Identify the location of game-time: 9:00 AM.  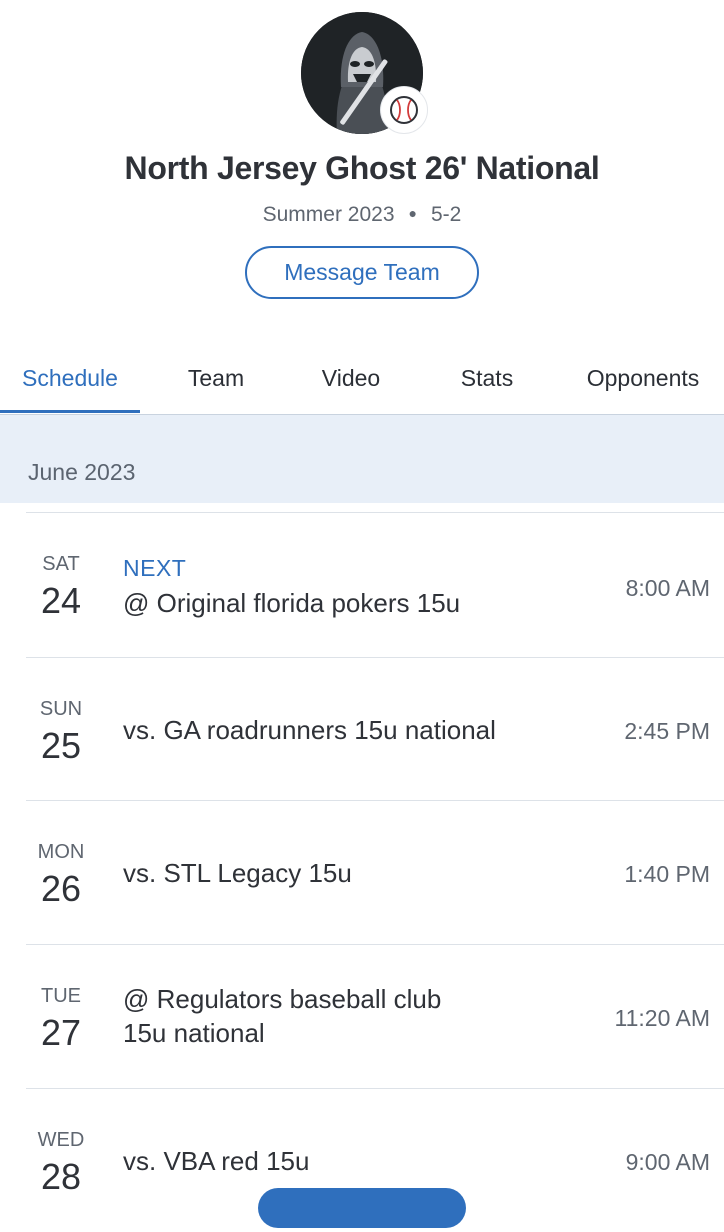
(667, 1162).